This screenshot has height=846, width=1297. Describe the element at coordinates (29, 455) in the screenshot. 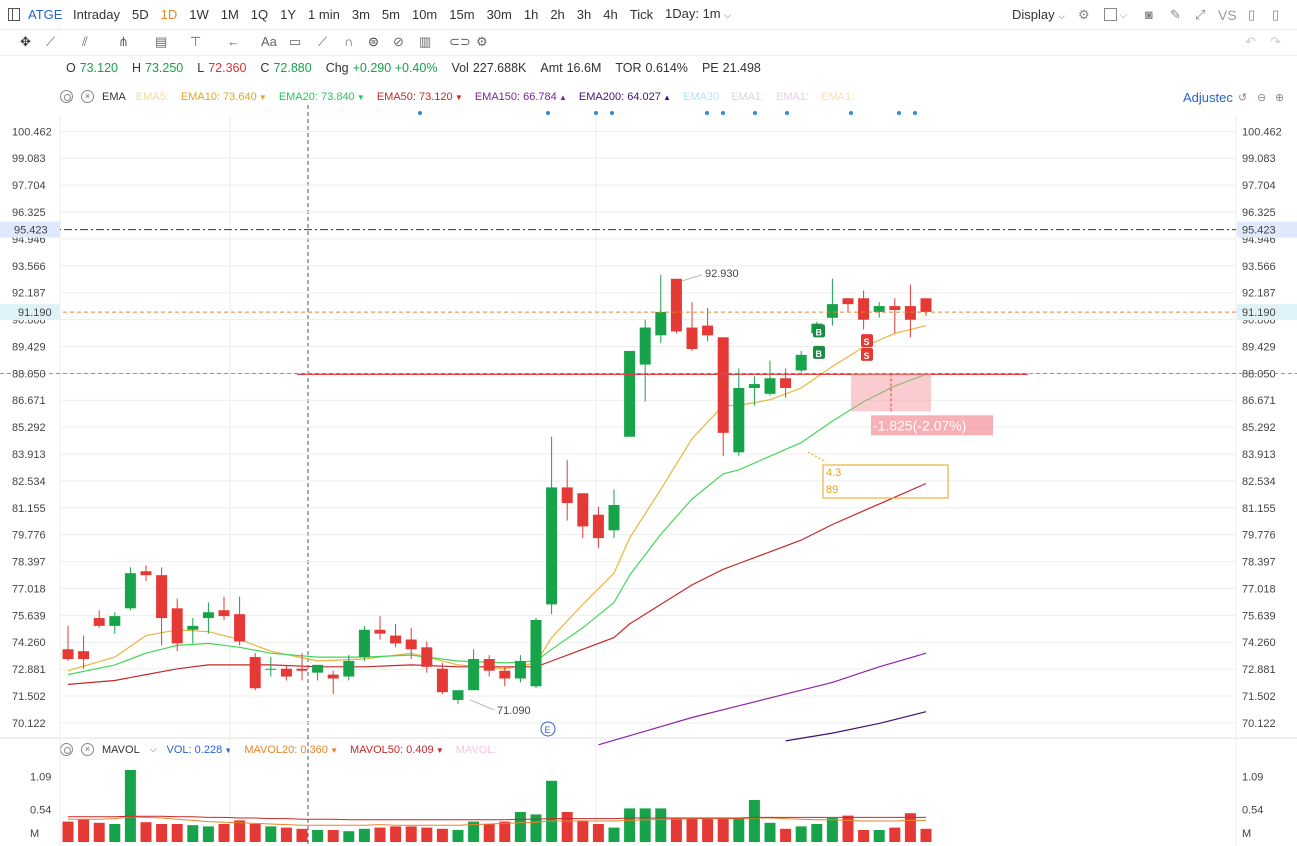

I see `y-tick-label-left: 83.913` at that location.